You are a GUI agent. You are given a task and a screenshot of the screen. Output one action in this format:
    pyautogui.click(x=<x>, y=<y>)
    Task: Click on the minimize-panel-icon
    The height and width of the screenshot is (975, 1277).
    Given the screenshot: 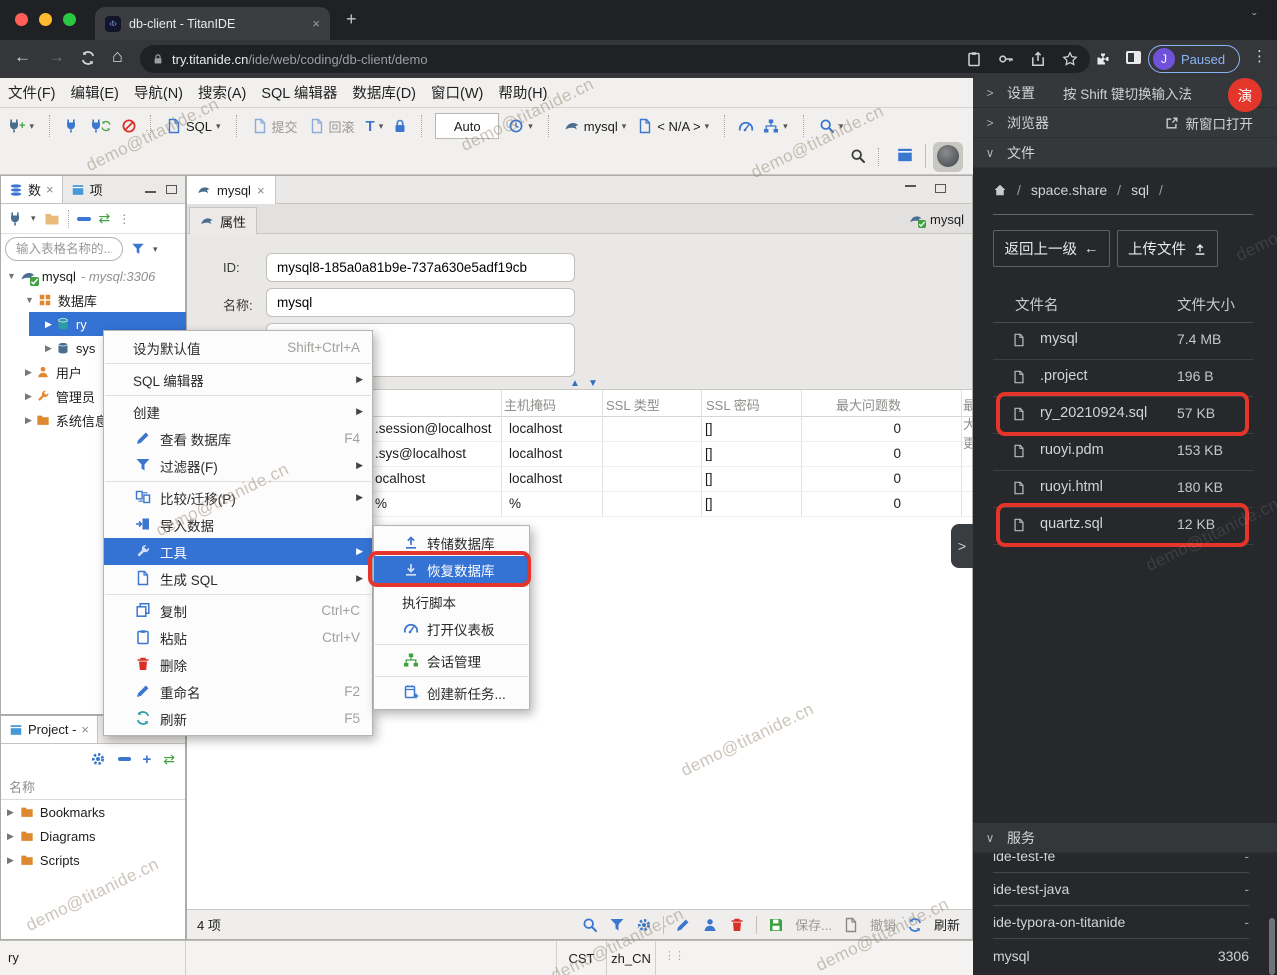 What is the action you would take?
    pyautogui.click(x=150, y=191)
    